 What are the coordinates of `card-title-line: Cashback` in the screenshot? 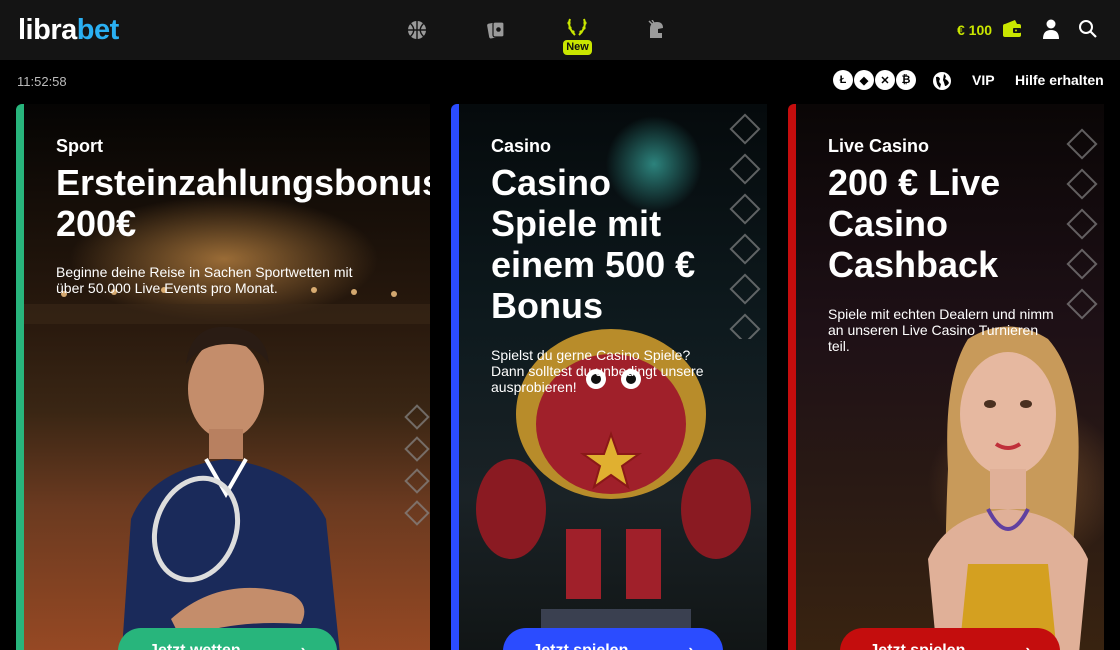 It's located at (913, 264).